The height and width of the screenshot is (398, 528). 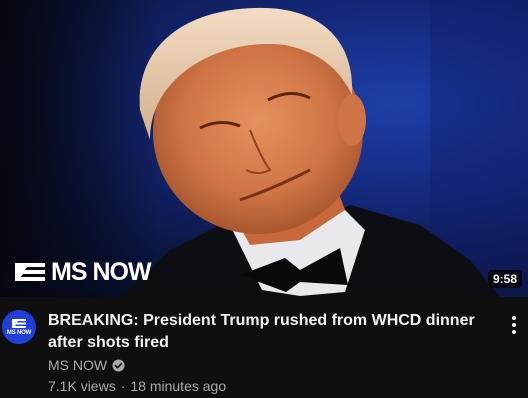 I want to click on more-vert-icon, so click(x=514, y=325).